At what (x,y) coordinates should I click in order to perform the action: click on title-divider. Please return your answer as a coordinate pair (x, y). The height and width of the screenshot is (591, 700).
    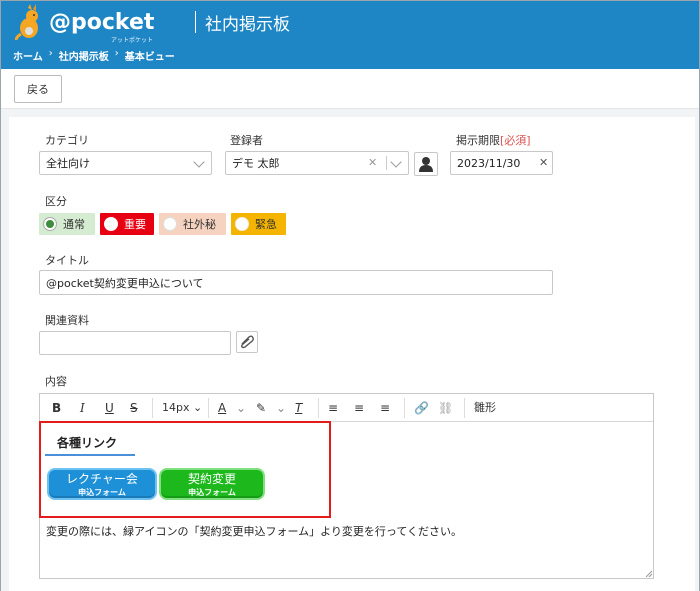
    Looking at the image, I should click on (195, 22).